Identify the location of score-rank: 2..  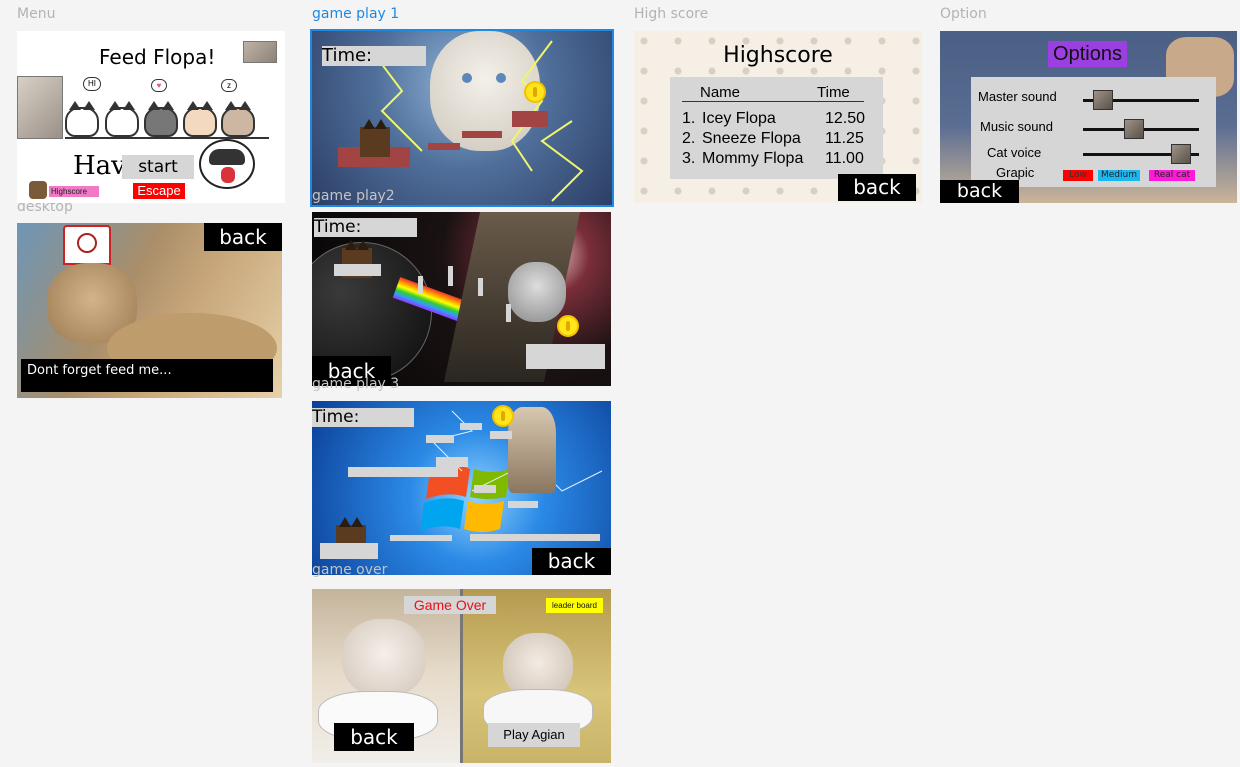
(689, 138).